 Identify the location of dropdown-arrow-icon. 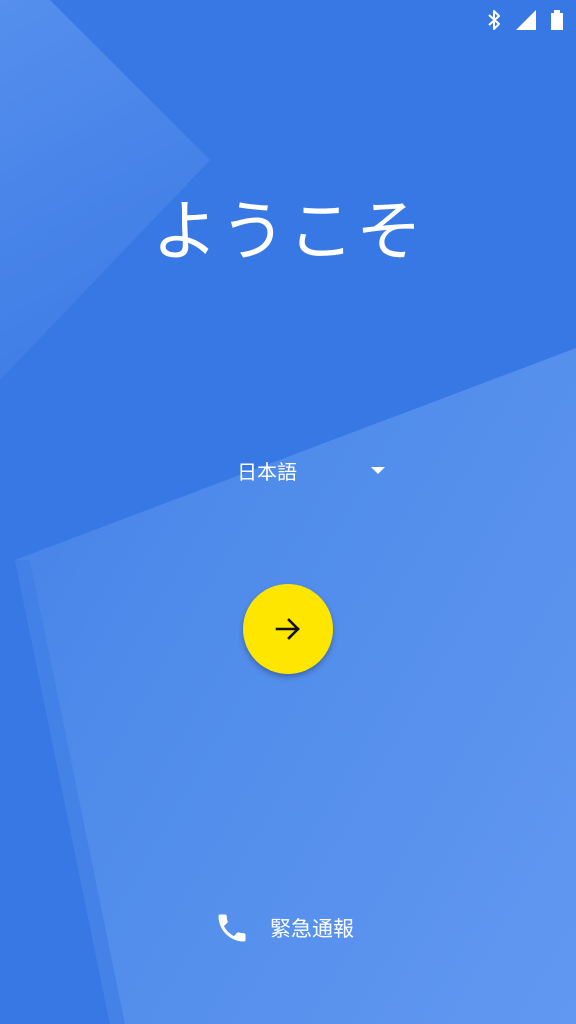
(378, 470).